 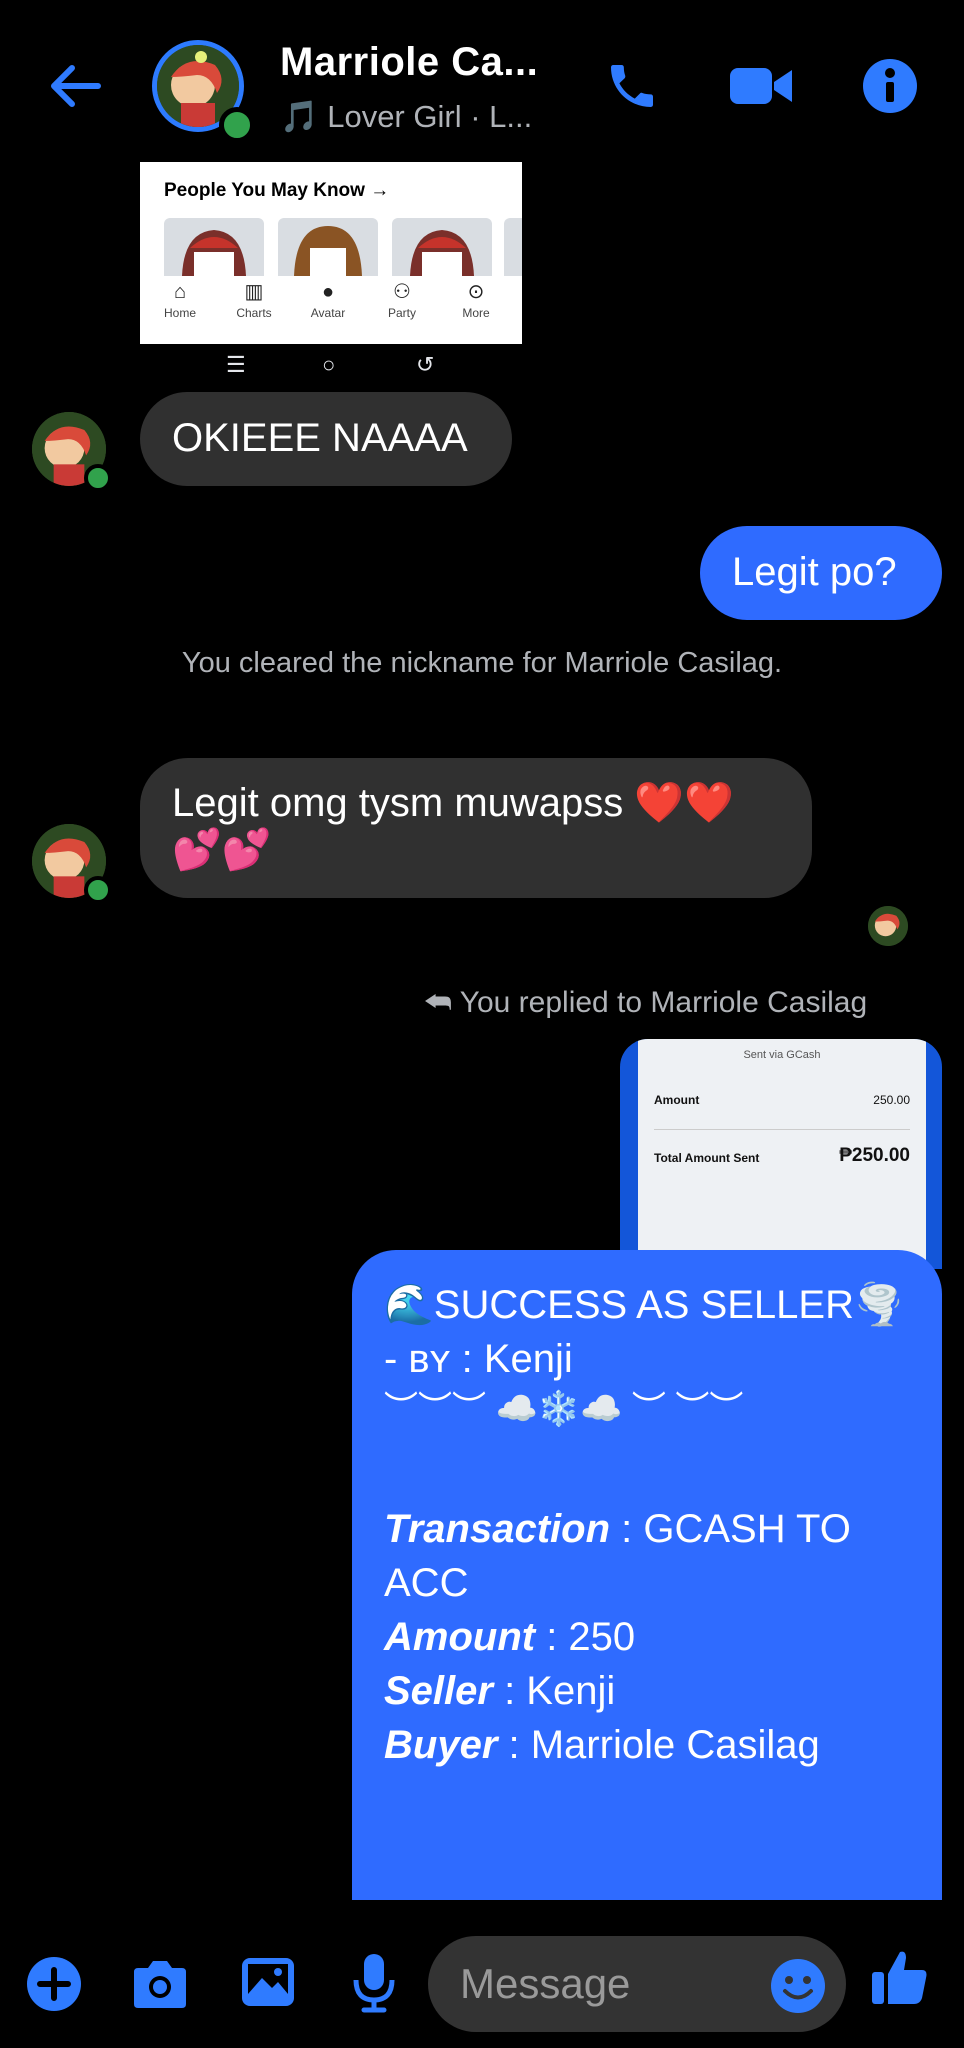 I want to click on transaction-line: Transaction : GCASH TO ACC, so click(x=617, y=1556).